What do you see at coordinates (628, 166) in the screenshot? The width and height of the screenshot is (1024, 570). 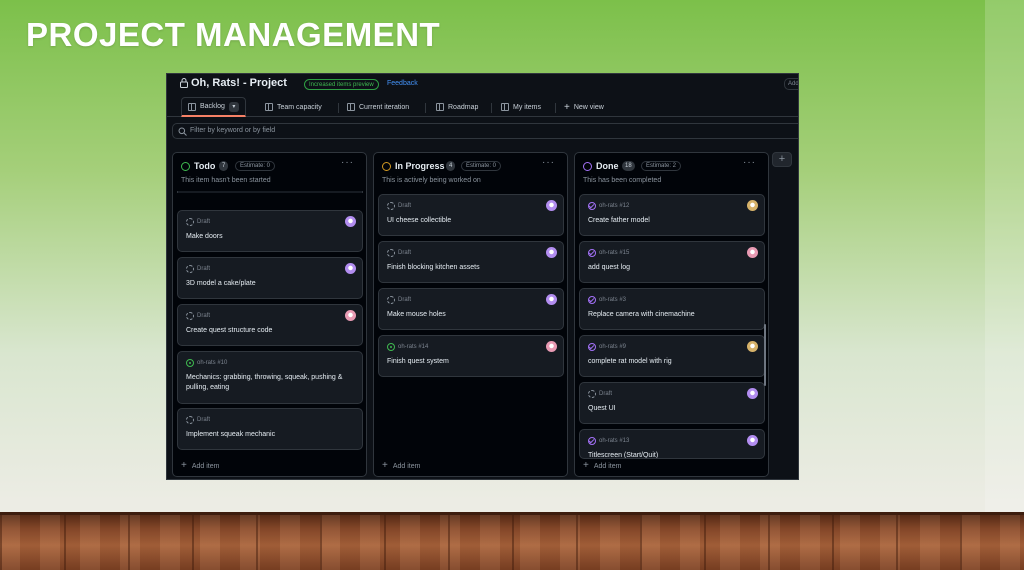 I see `item-count-badge: 18` at bounding box center [628, 166].